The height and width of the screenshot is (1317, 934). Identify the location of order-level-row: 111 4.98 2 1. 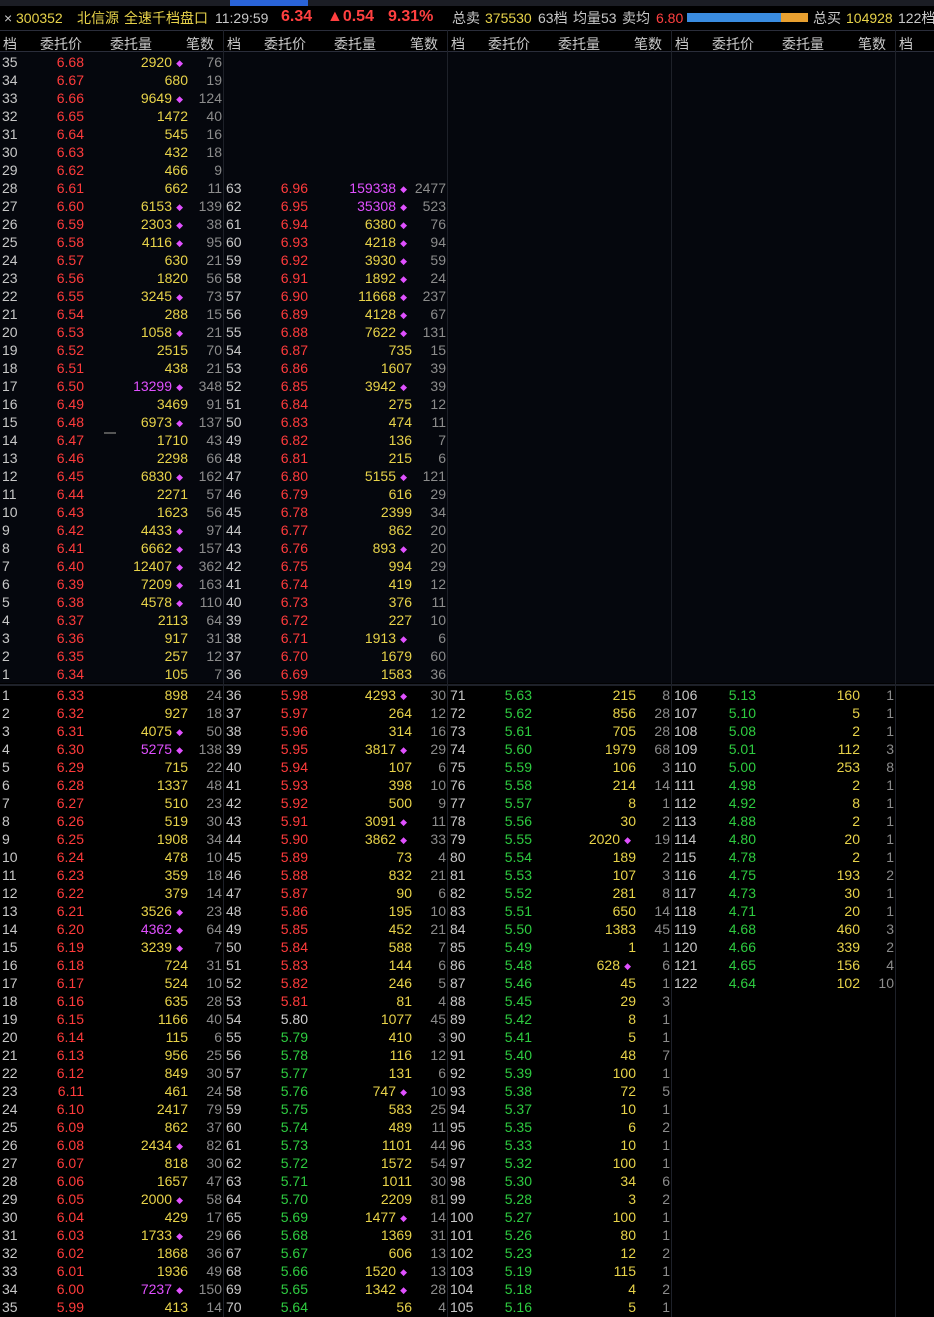
(784, 785).